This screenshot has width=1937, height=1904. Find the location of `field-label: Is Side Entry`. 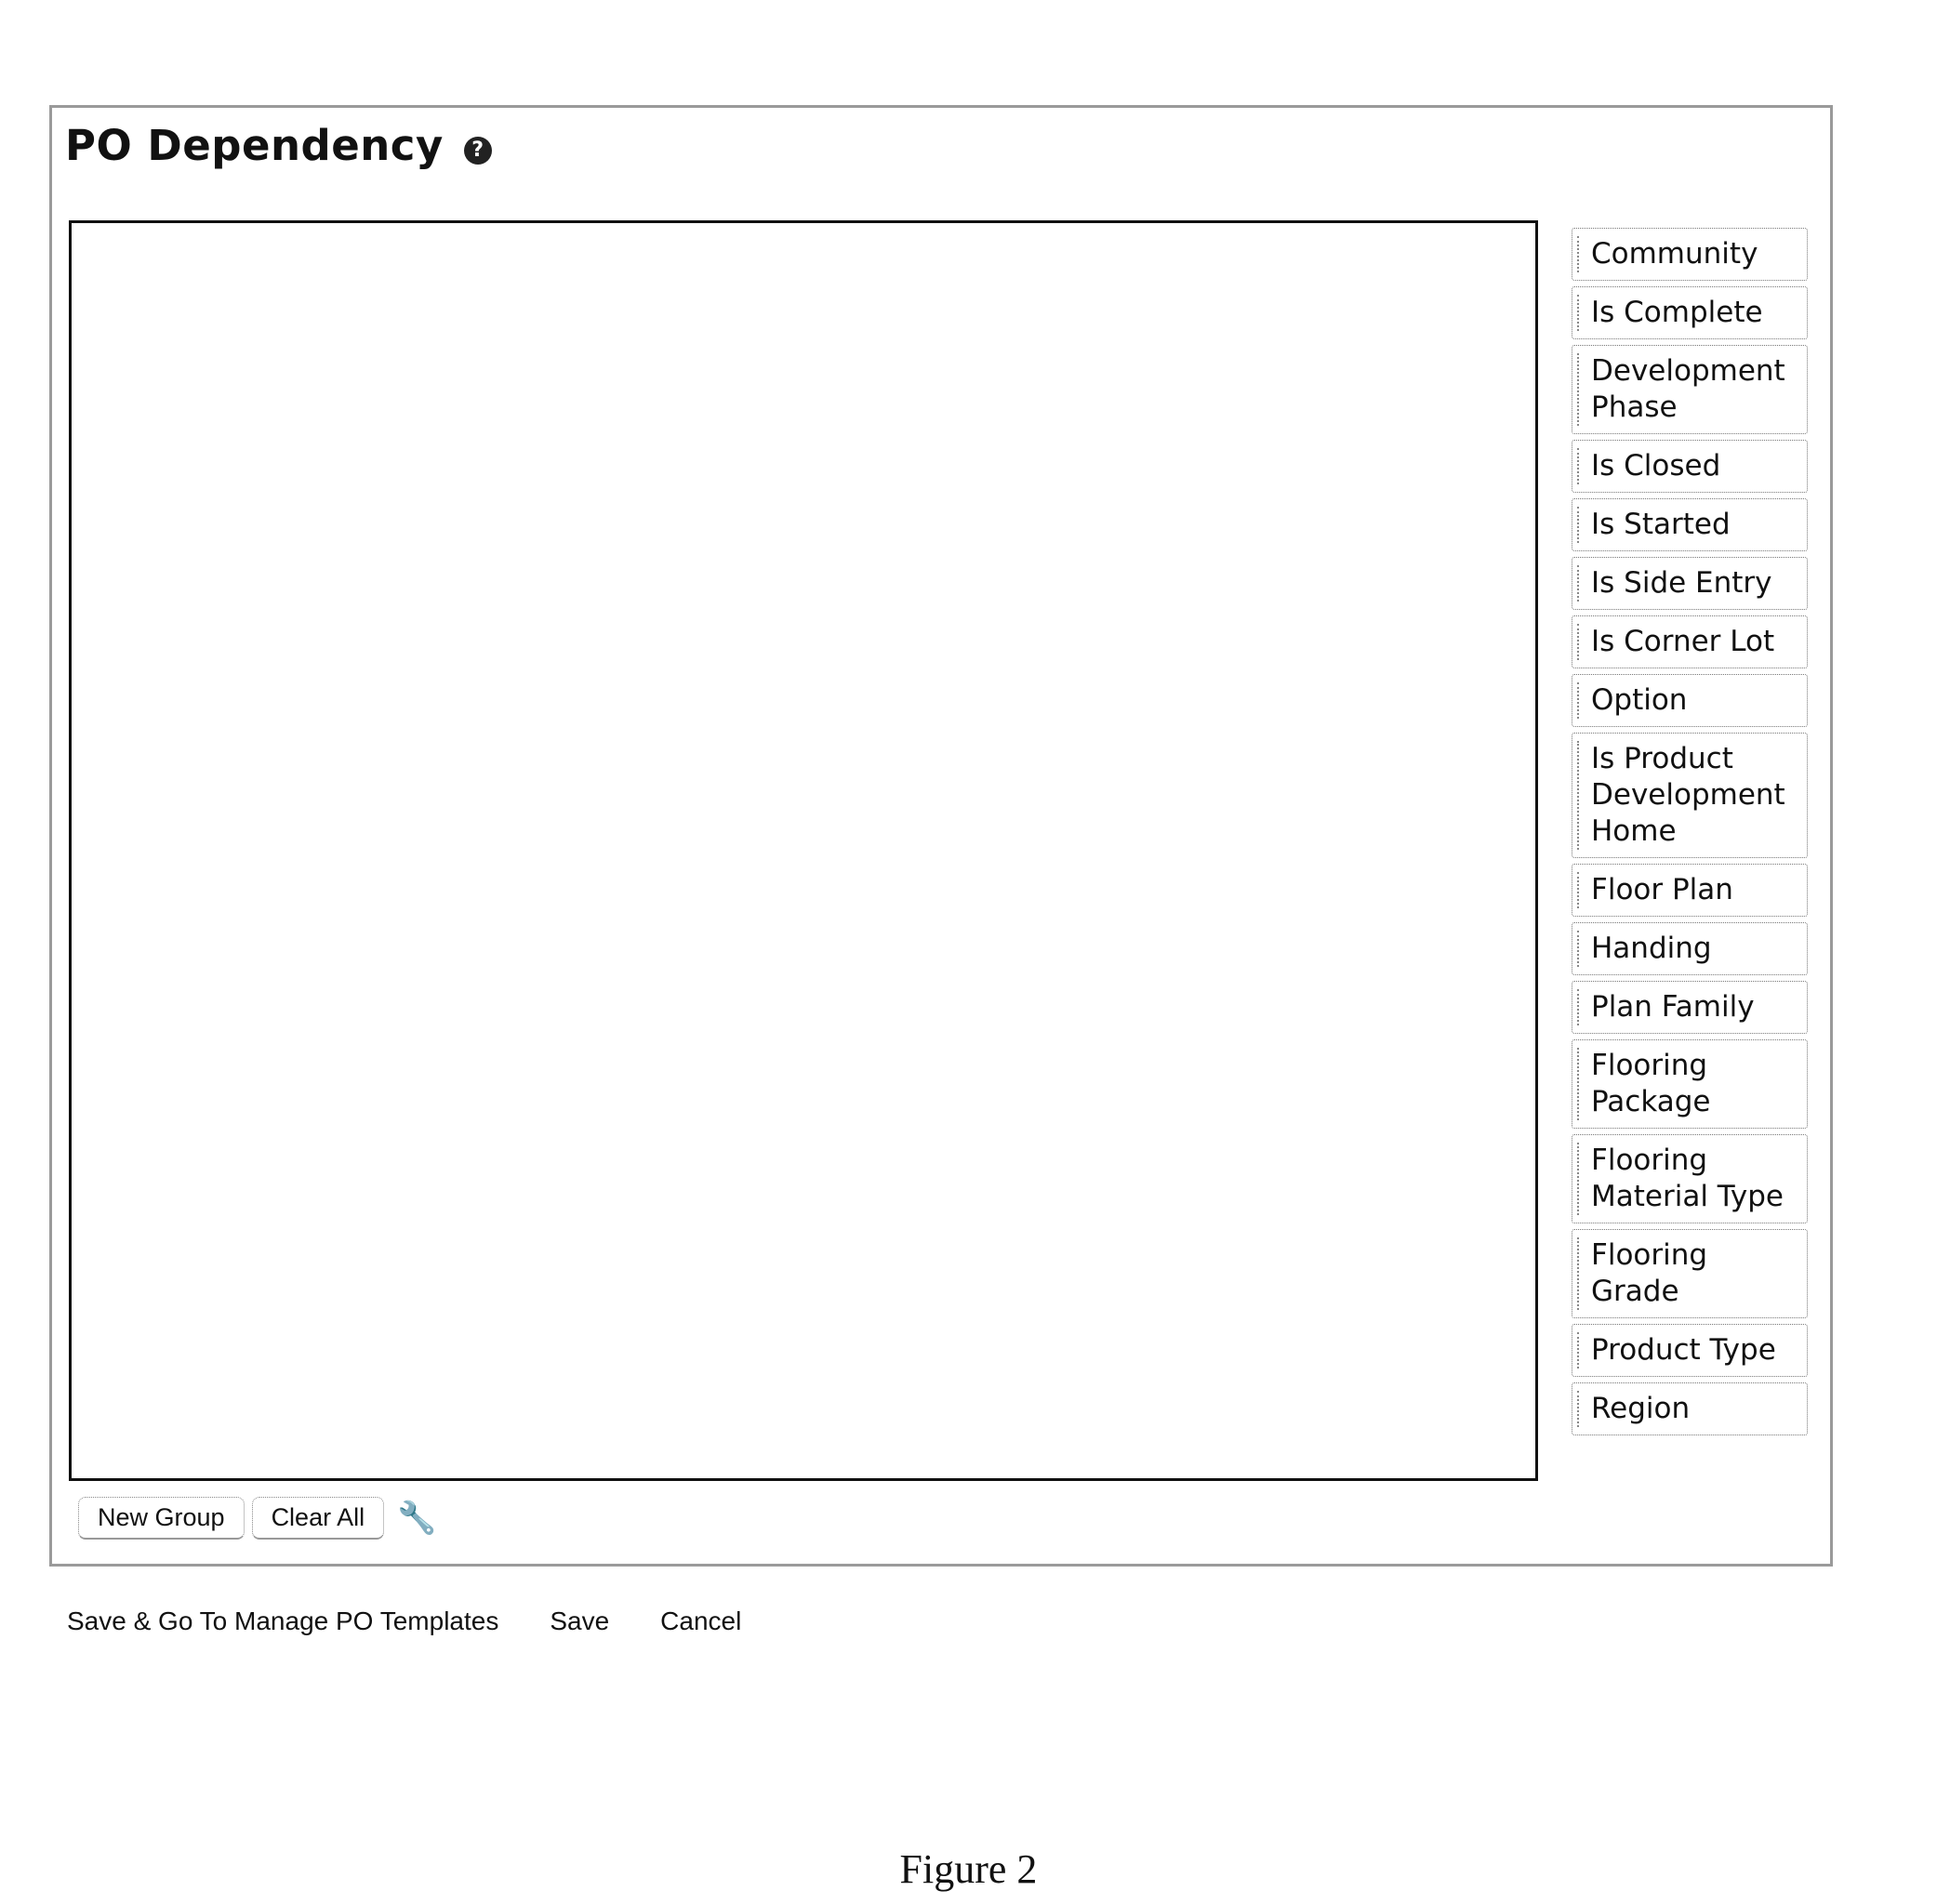

field-label: Is Side Entry is located at coordinates (1681, 583).